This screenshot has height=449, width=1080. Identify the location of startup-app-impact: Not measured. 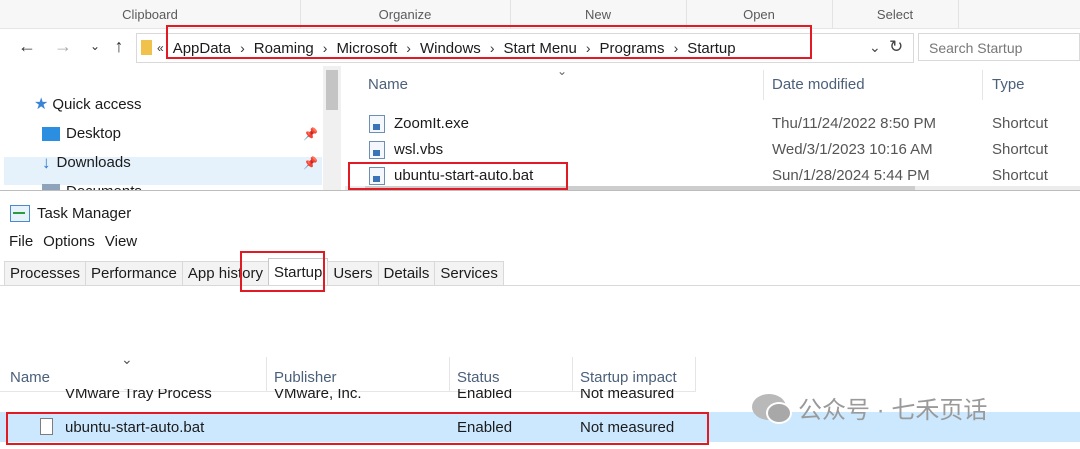
(627, 395).